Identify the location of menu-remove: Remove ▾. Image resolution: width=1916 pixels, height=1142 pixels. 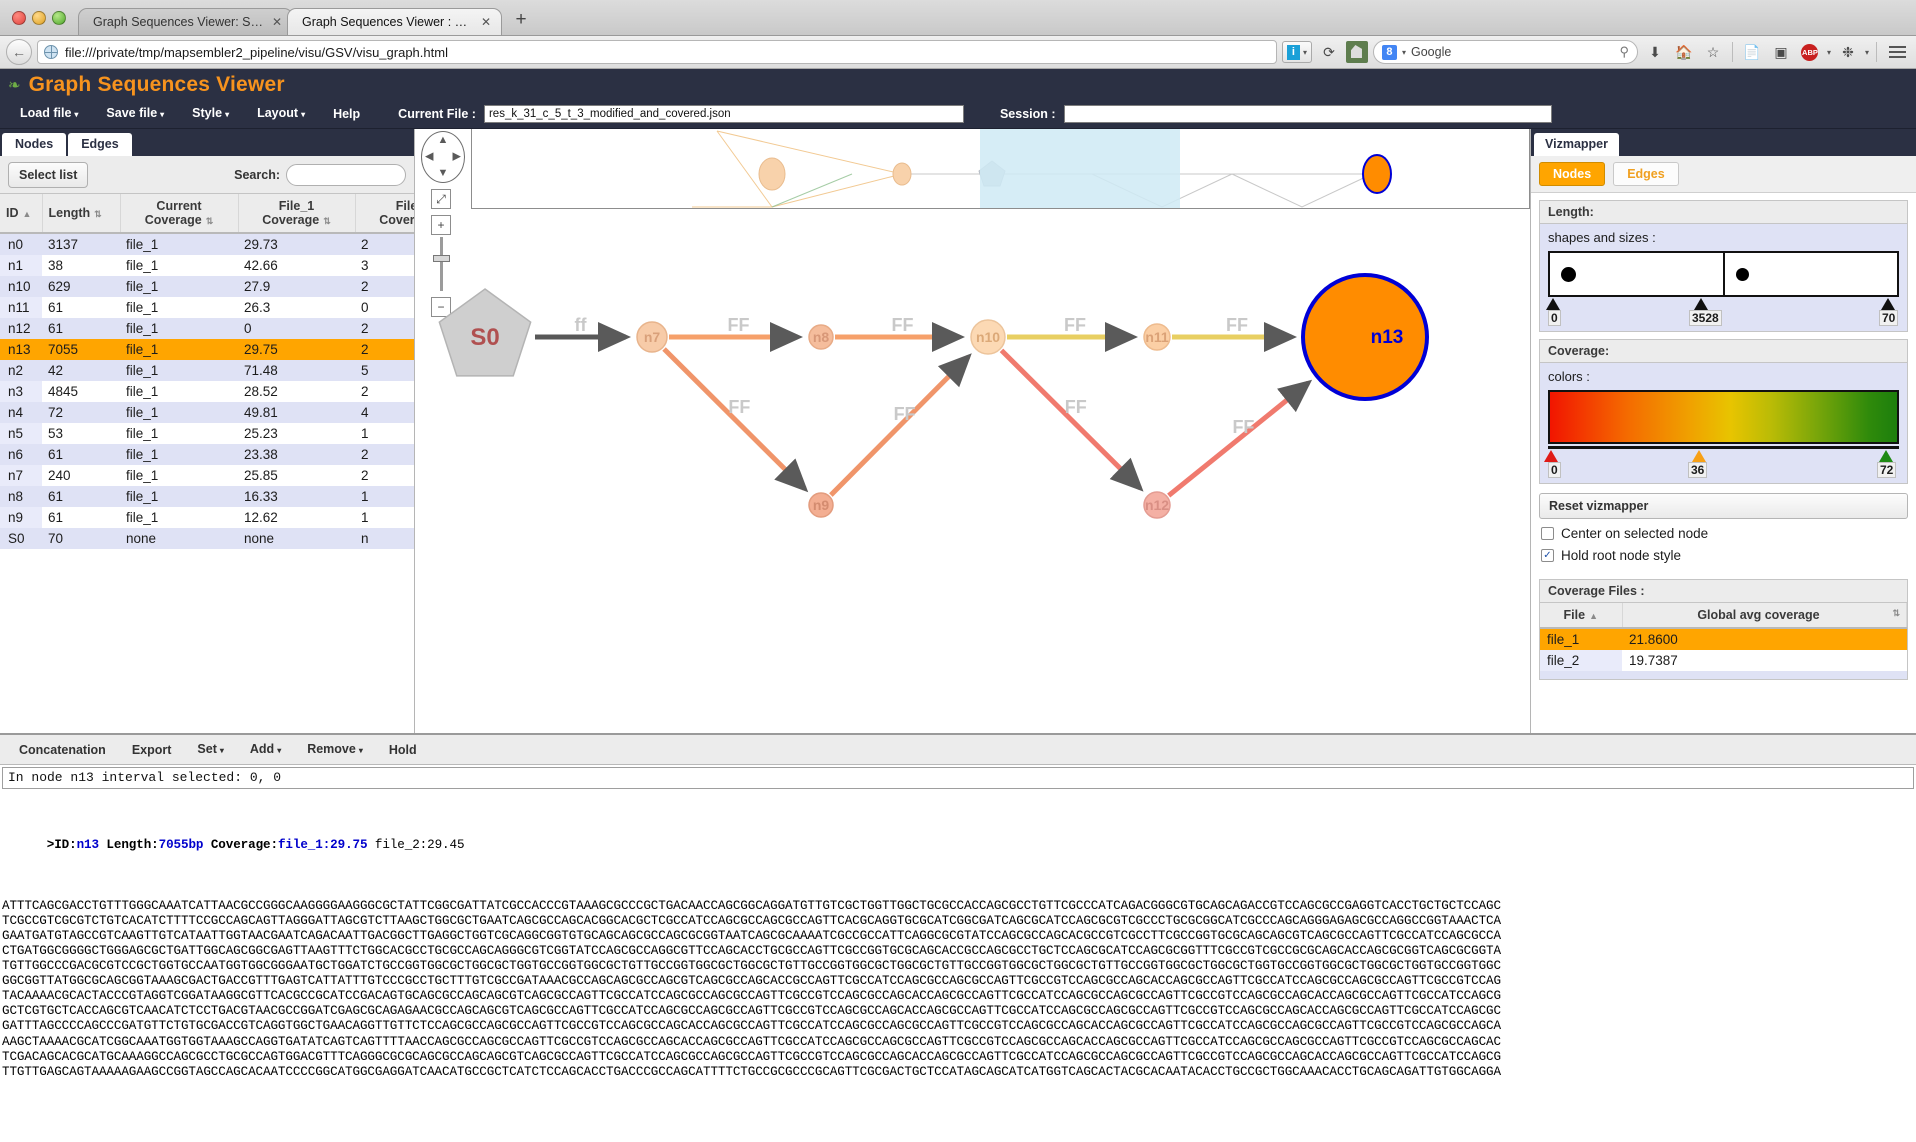
(335, 750).